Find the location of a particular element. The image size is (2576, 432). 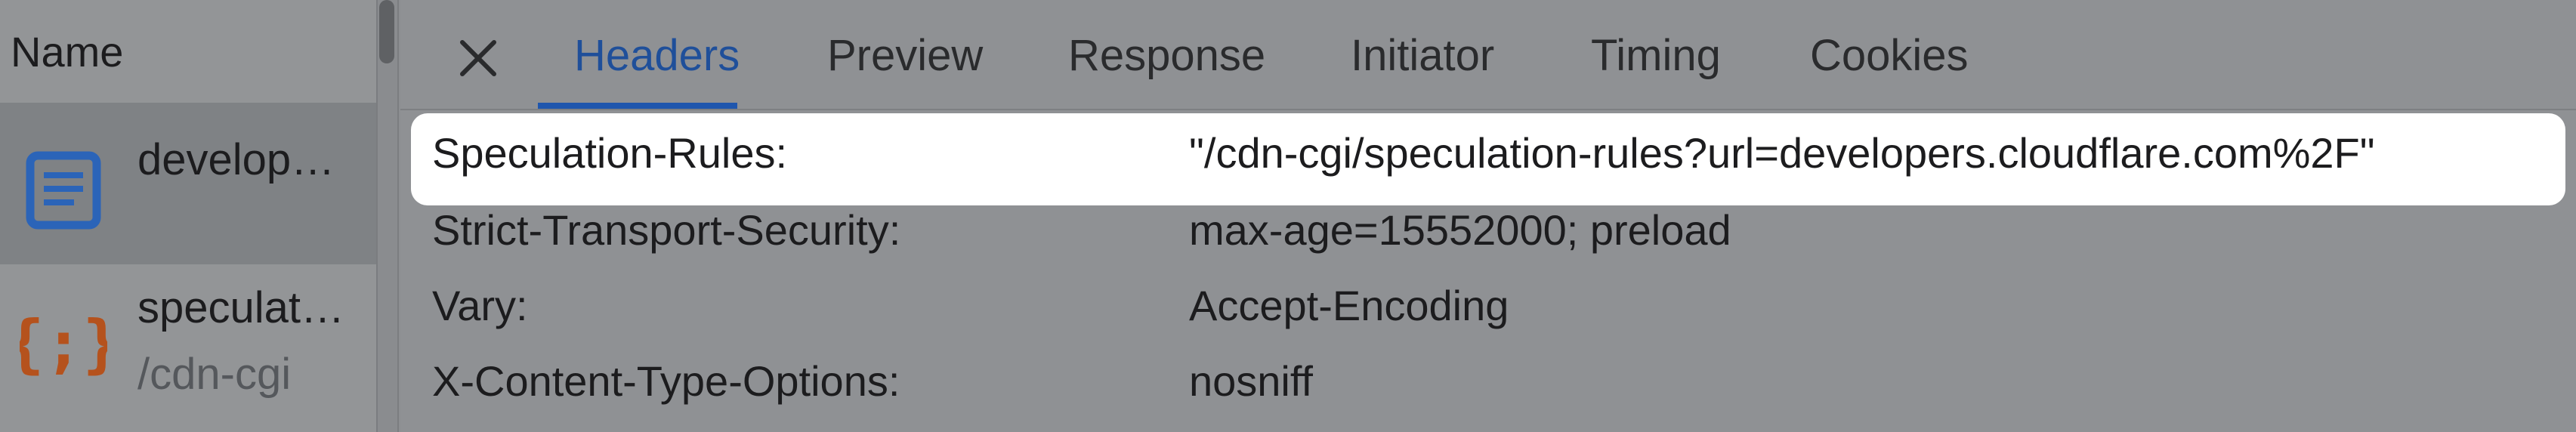

header-value: nosniff is located at coordinates (1251, 381).